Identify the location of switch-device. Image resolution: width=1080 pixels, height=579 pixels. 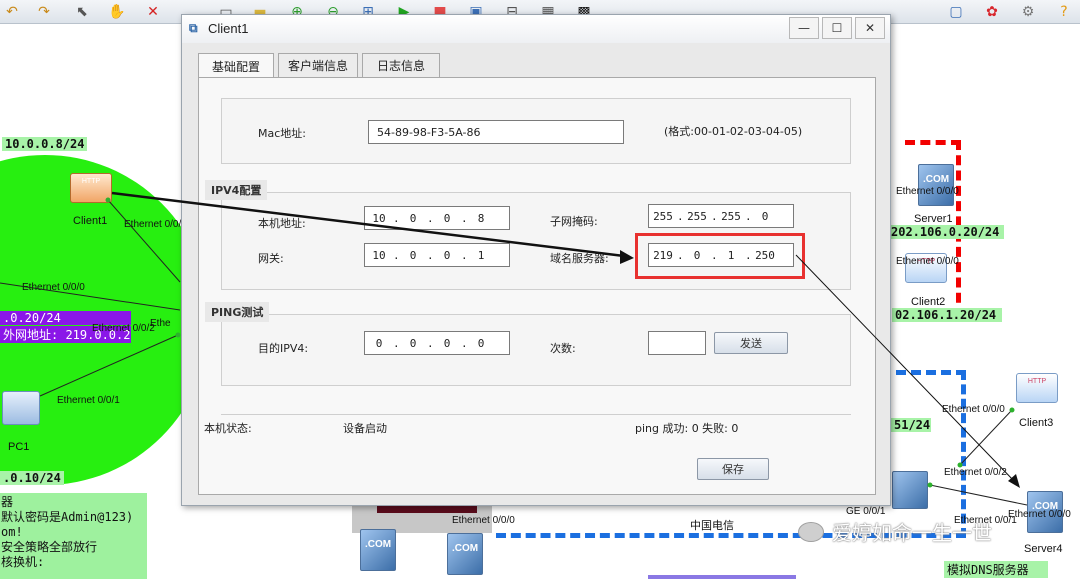
(910, 490).